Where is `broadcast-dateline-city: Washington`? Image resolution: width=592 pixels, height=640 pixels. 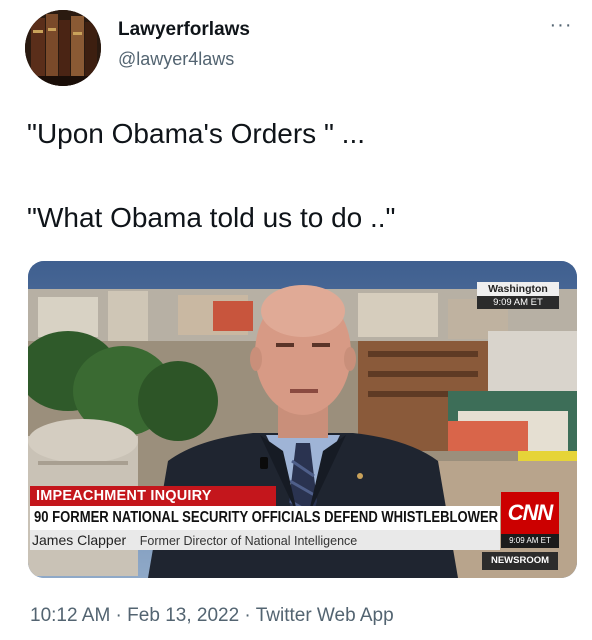 broadcast-dateline-city: Washington is located at coordinates (518, 289).